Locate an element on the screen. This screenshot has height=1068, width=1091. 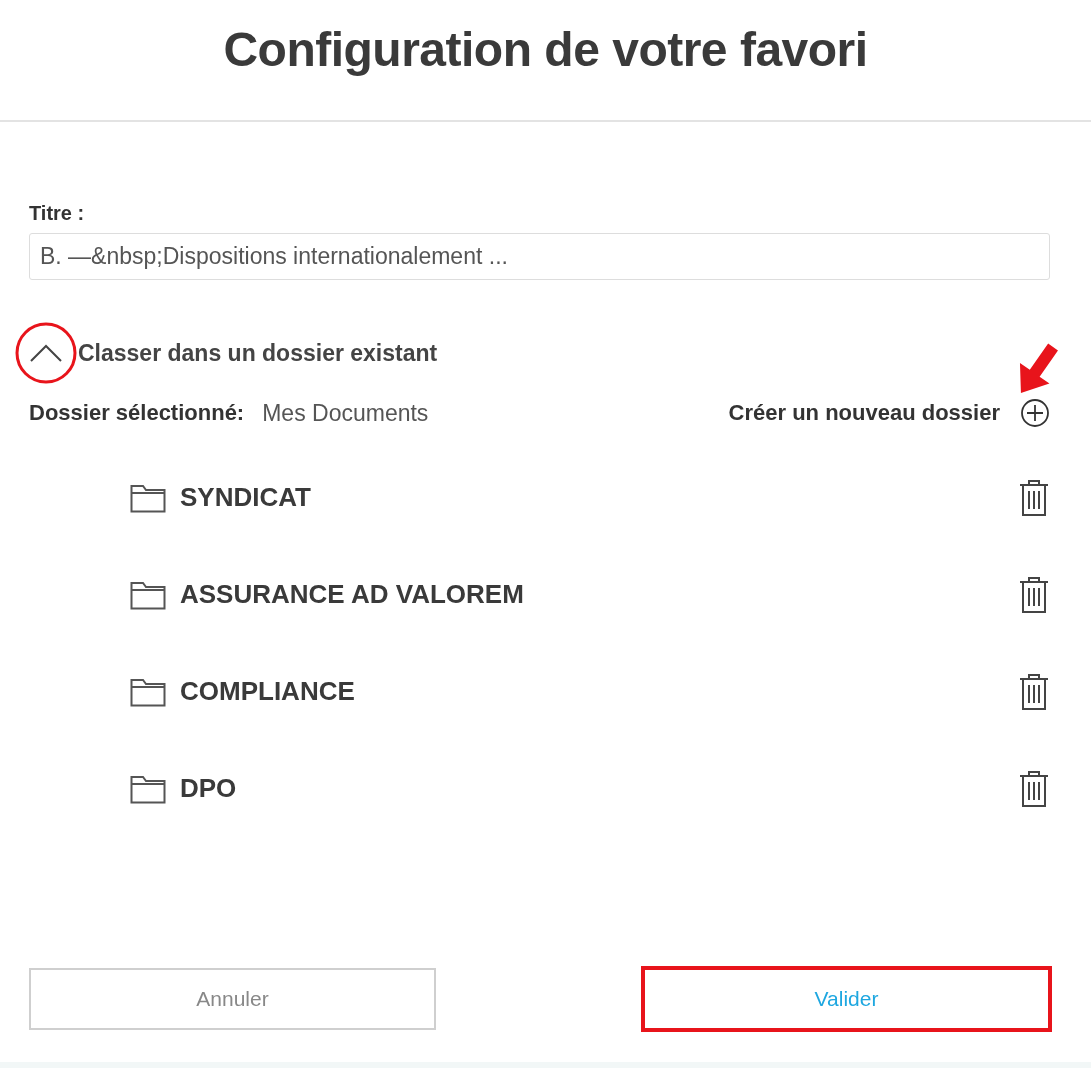
new-folder-label: Créer un nouveau dossier is located at coordinates (864, 413).